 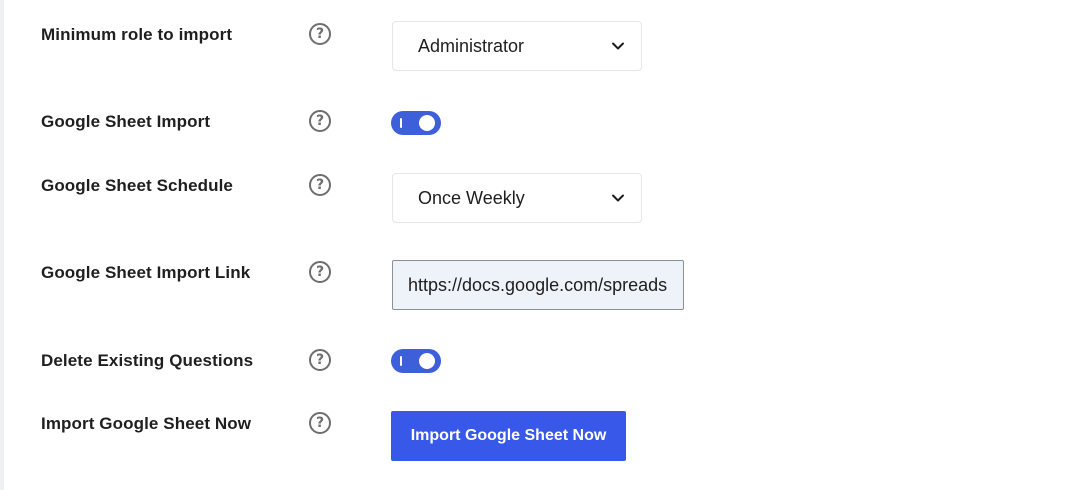 What do you see at coordinates (471, 197) in the screenshot?
I see `select-value: Once Weekly` at bounding box center [471, 197].